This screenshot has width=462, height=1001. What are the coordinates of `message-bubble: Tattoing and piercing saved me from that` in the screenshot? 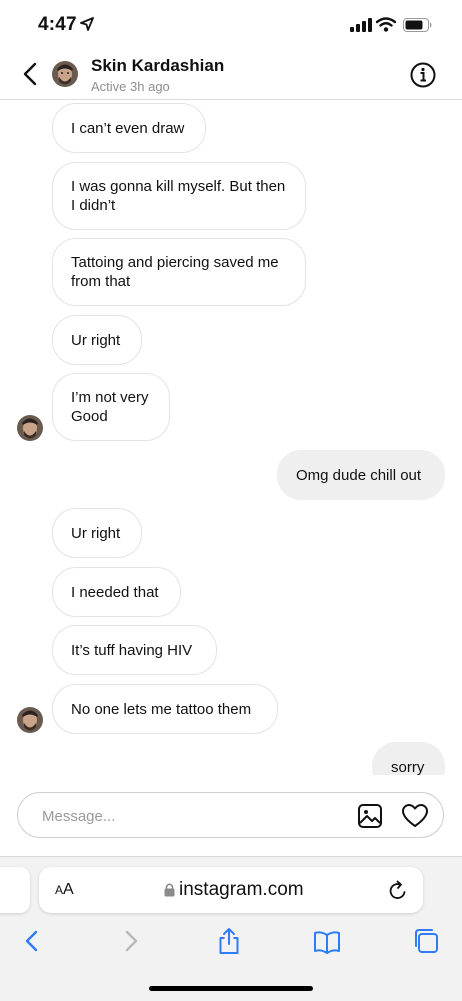 It's located at (179, 272).